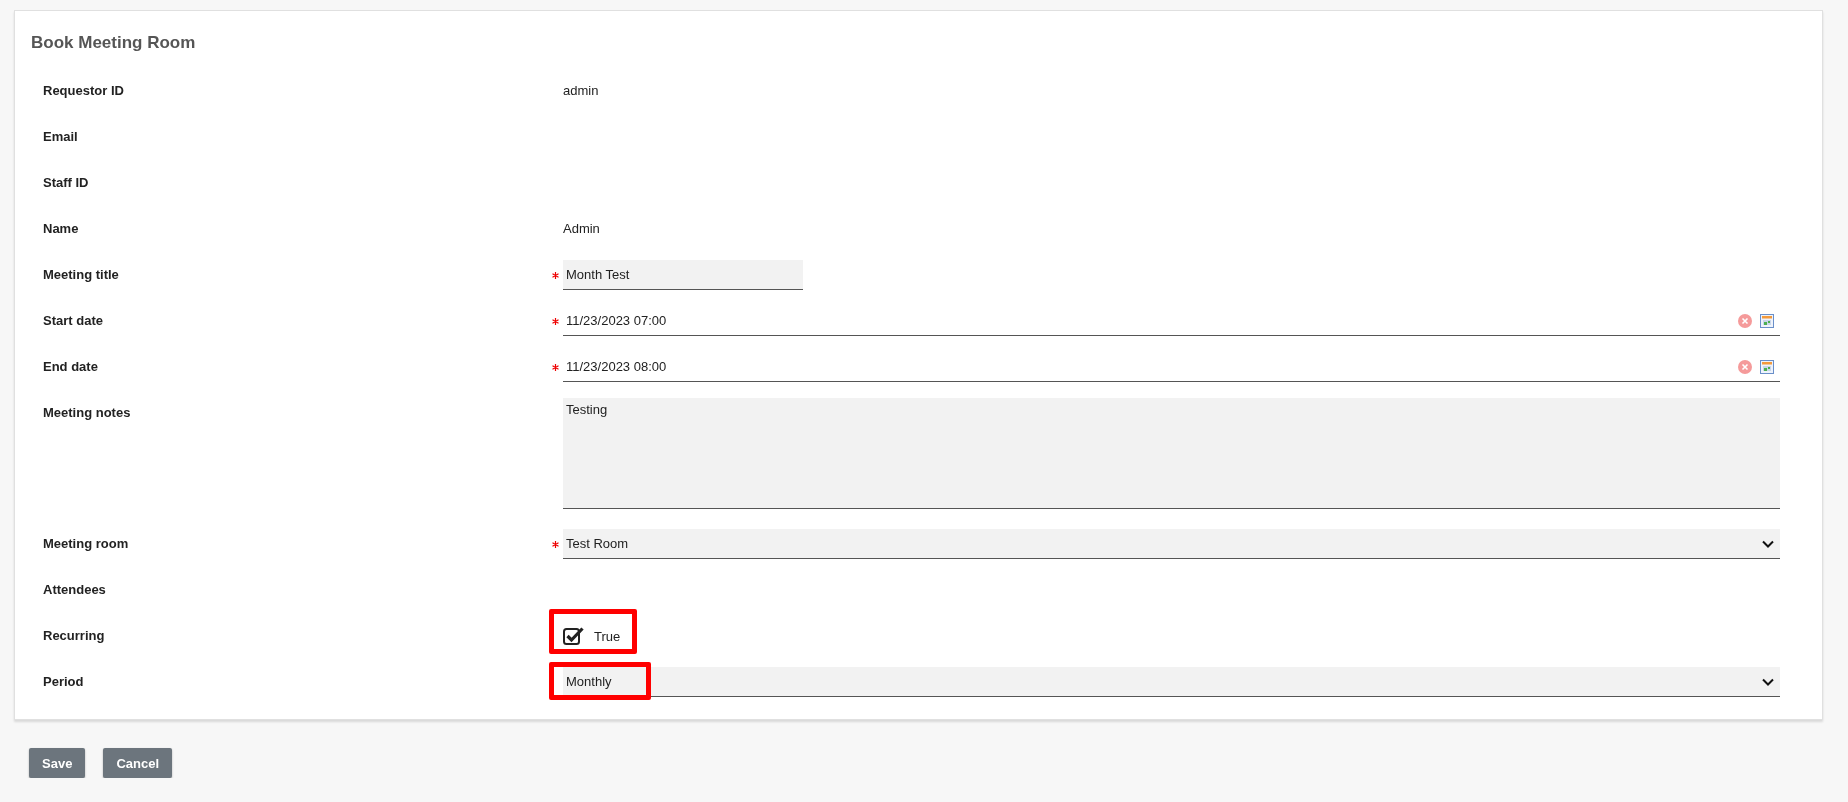  I want to click on field-label: Requestor ID, so click(83, 91).